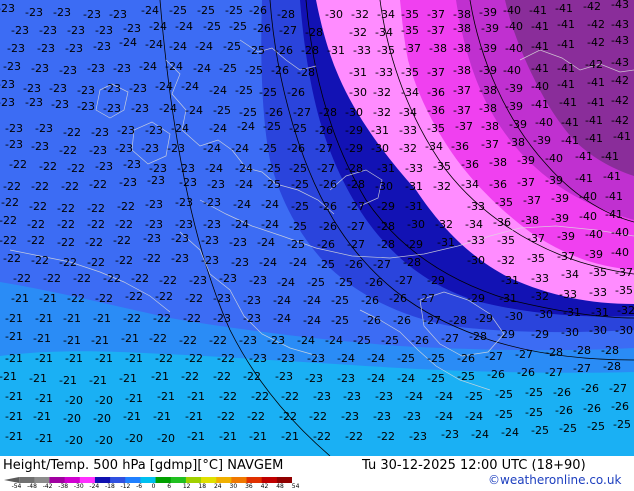 The width and height of the screenshot is (634, 491). What do you see at coordinates (620, 24) in the screenshot?
I see `temp-label: -43` at bounding box center [620, 24].